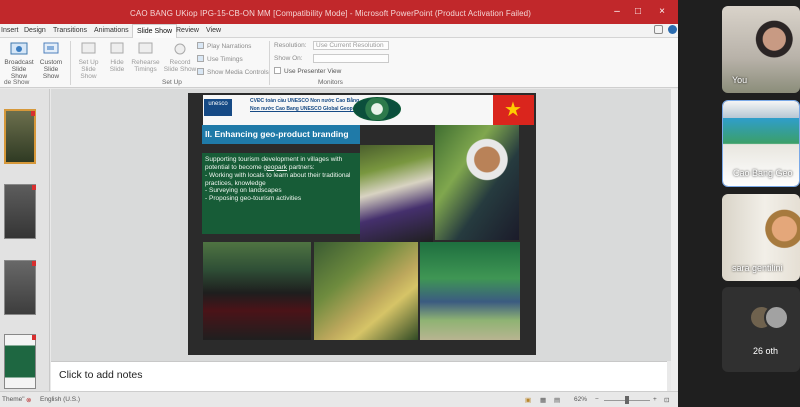 The width and height of the screenshot is (800, 407). I want to click on use-timings-label: Use Timings, so click(225, 59).